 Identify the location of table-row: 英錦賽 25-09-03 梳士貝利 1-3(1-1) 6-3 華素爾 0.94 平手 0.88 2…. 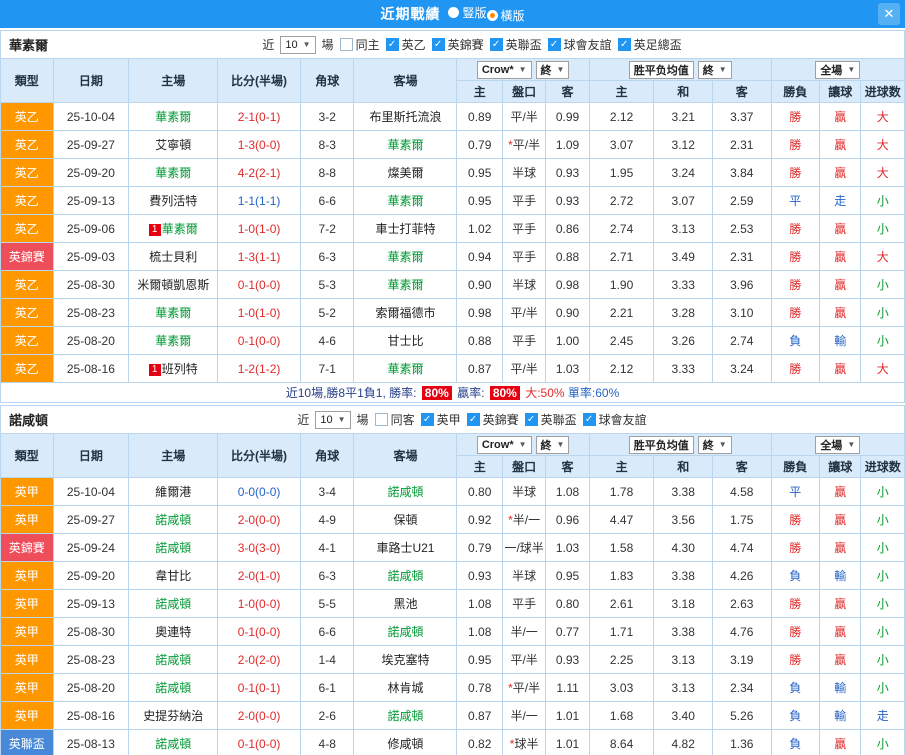
(452, 256).